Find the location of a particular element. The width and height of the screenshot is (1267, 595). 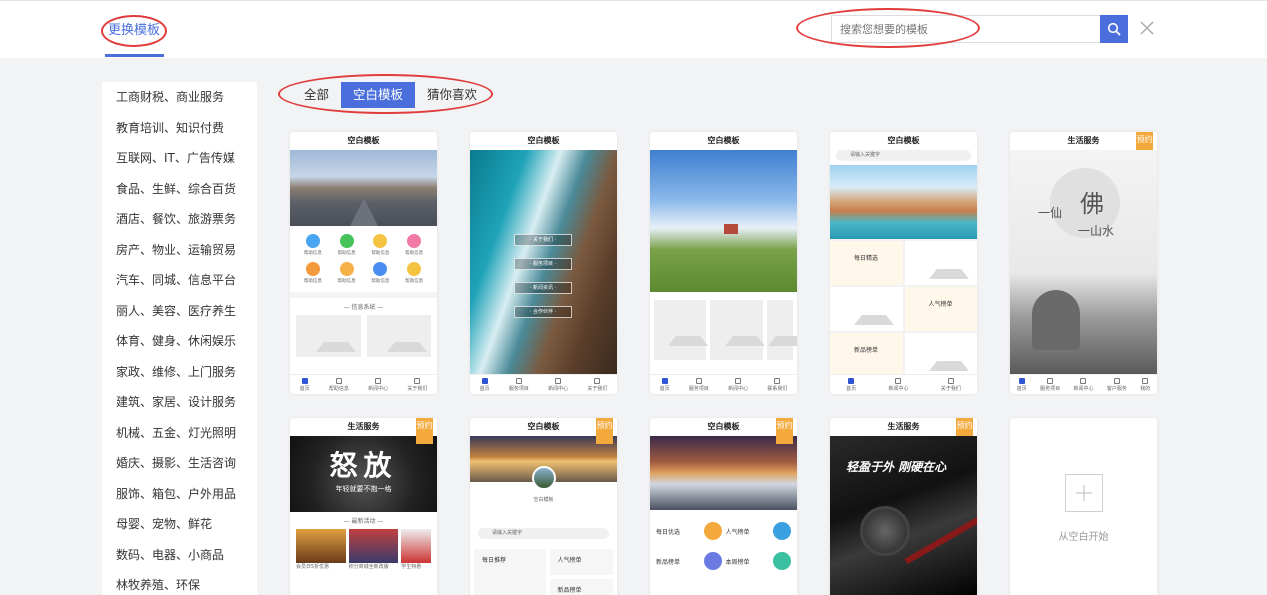

card-tabbar: 首页 服务项目 新闻中心 联系我们 is located at coordinates (723, 384).